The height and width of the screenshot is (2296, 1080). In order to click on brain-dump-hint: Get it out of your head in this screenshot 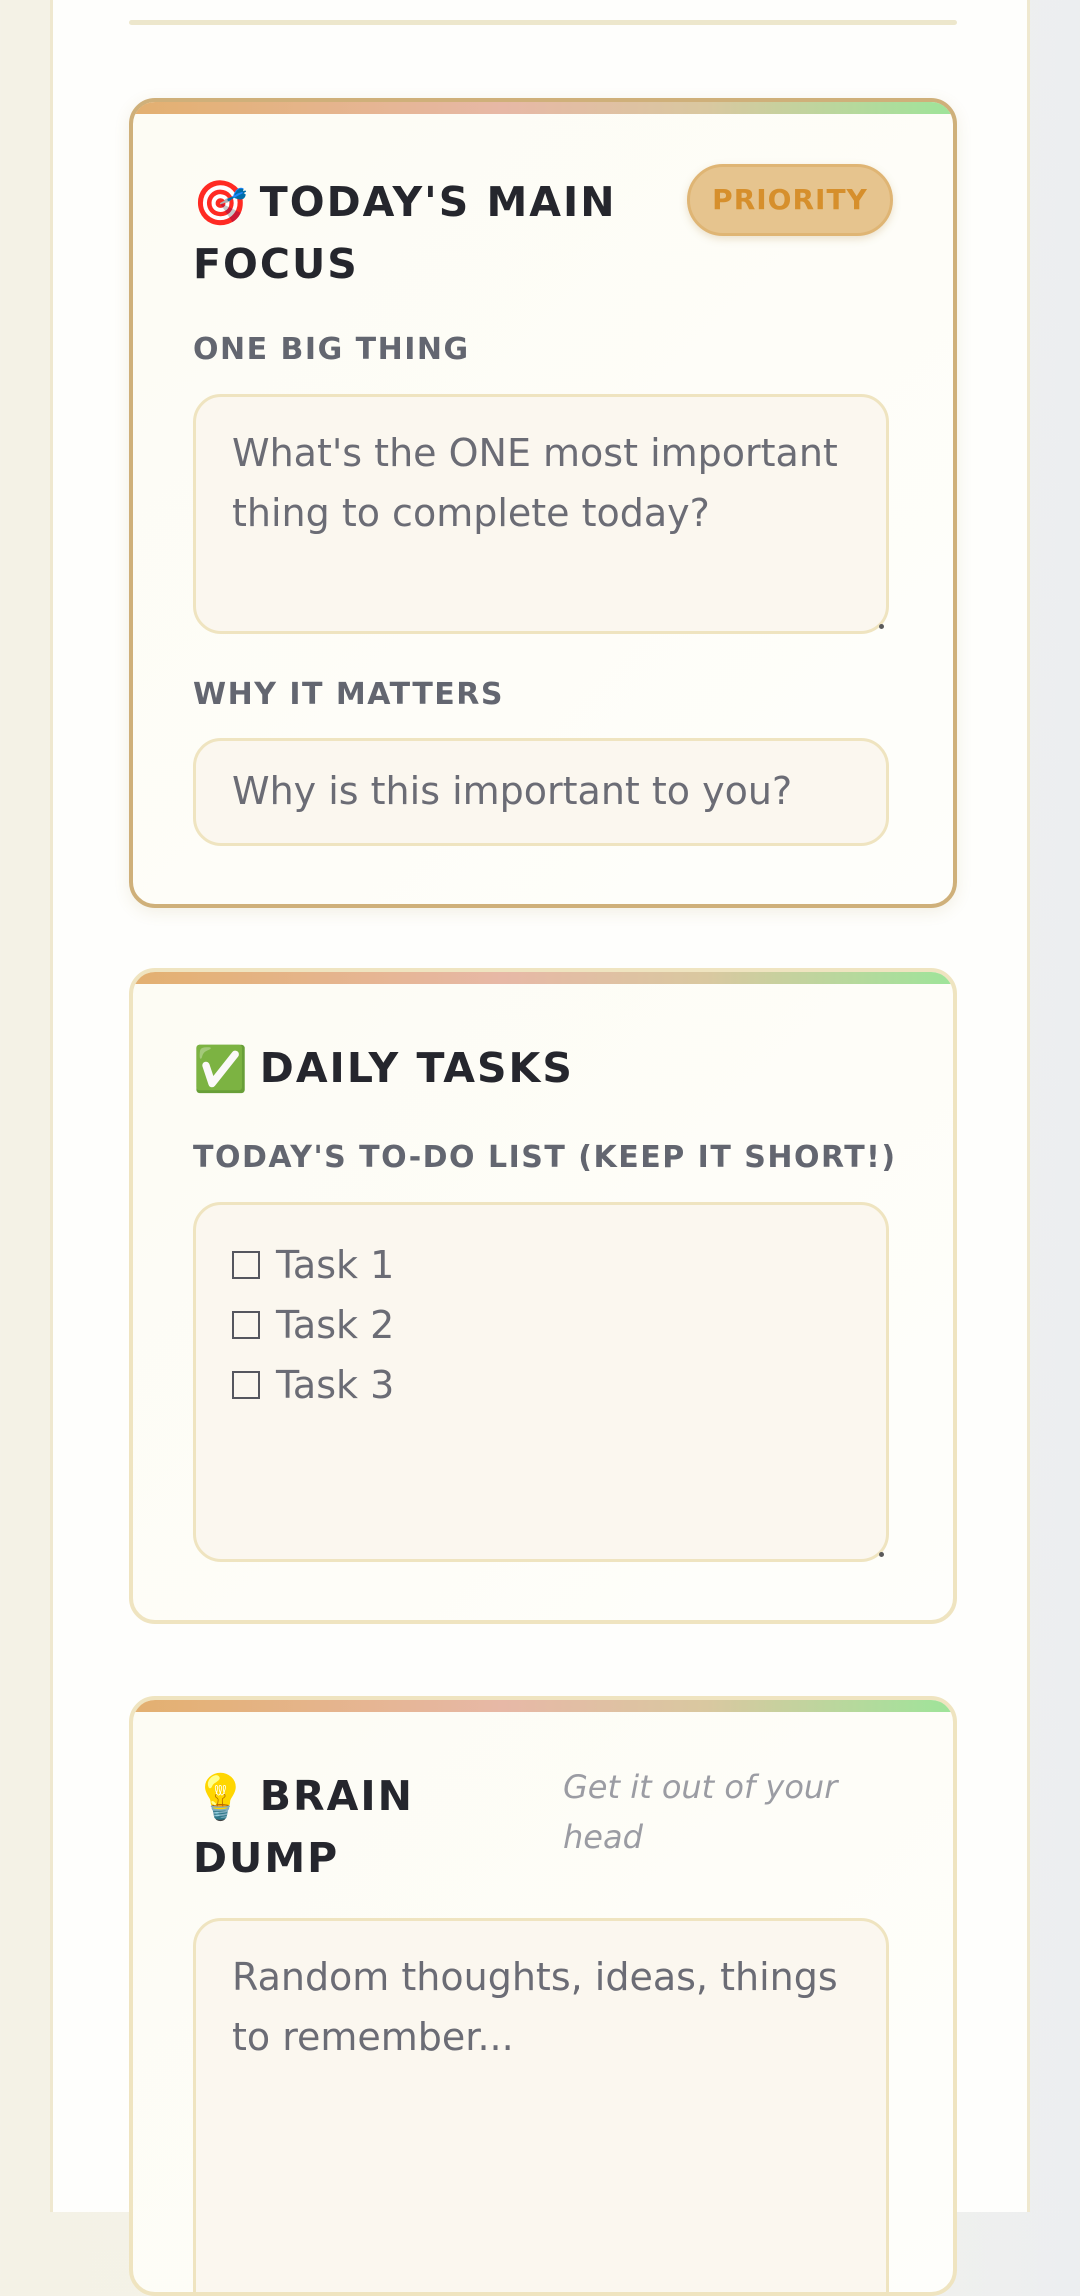, I will do `click(700, 1812)`.